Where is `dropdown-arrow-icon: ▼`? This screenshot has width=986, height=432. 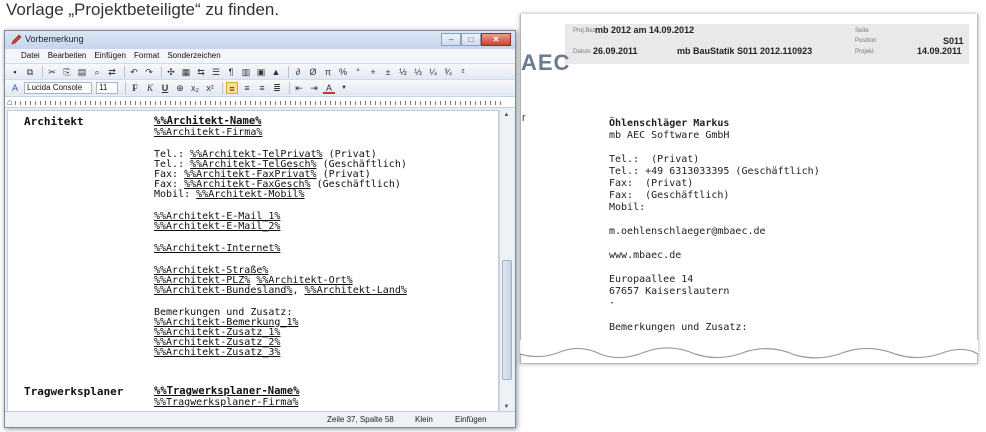 dropdown-arrow-icon: ▼ is located at coordinates (344, 88).